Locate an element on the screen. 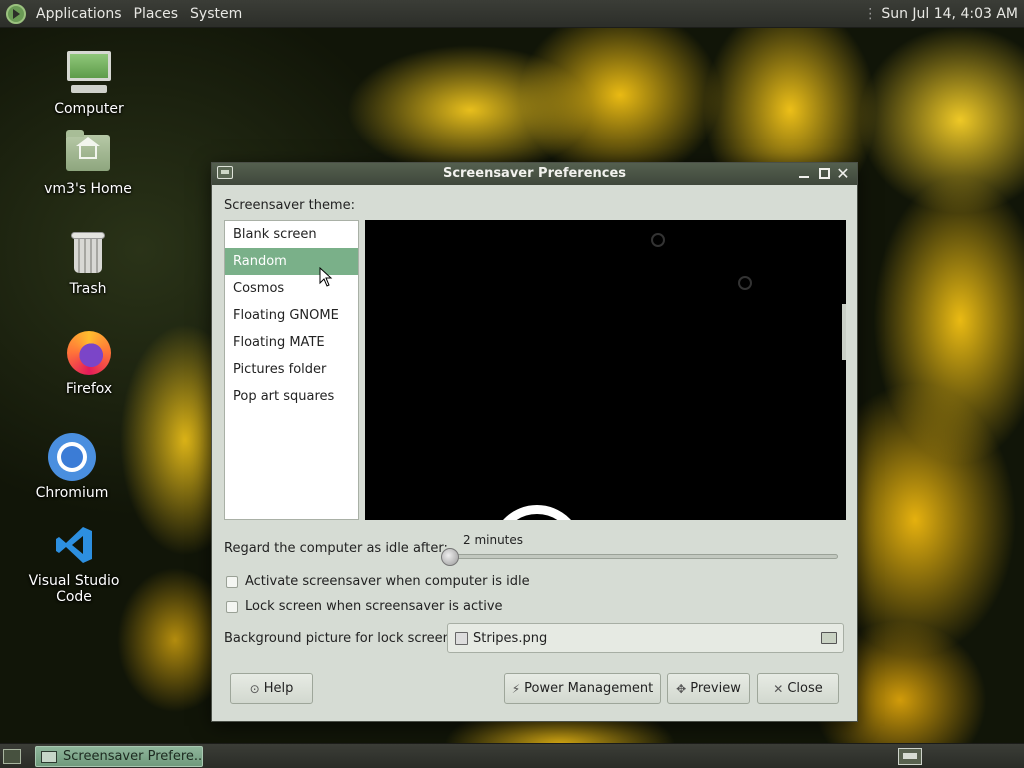  close-icon: ✕ is located at coordinates (778, 688).